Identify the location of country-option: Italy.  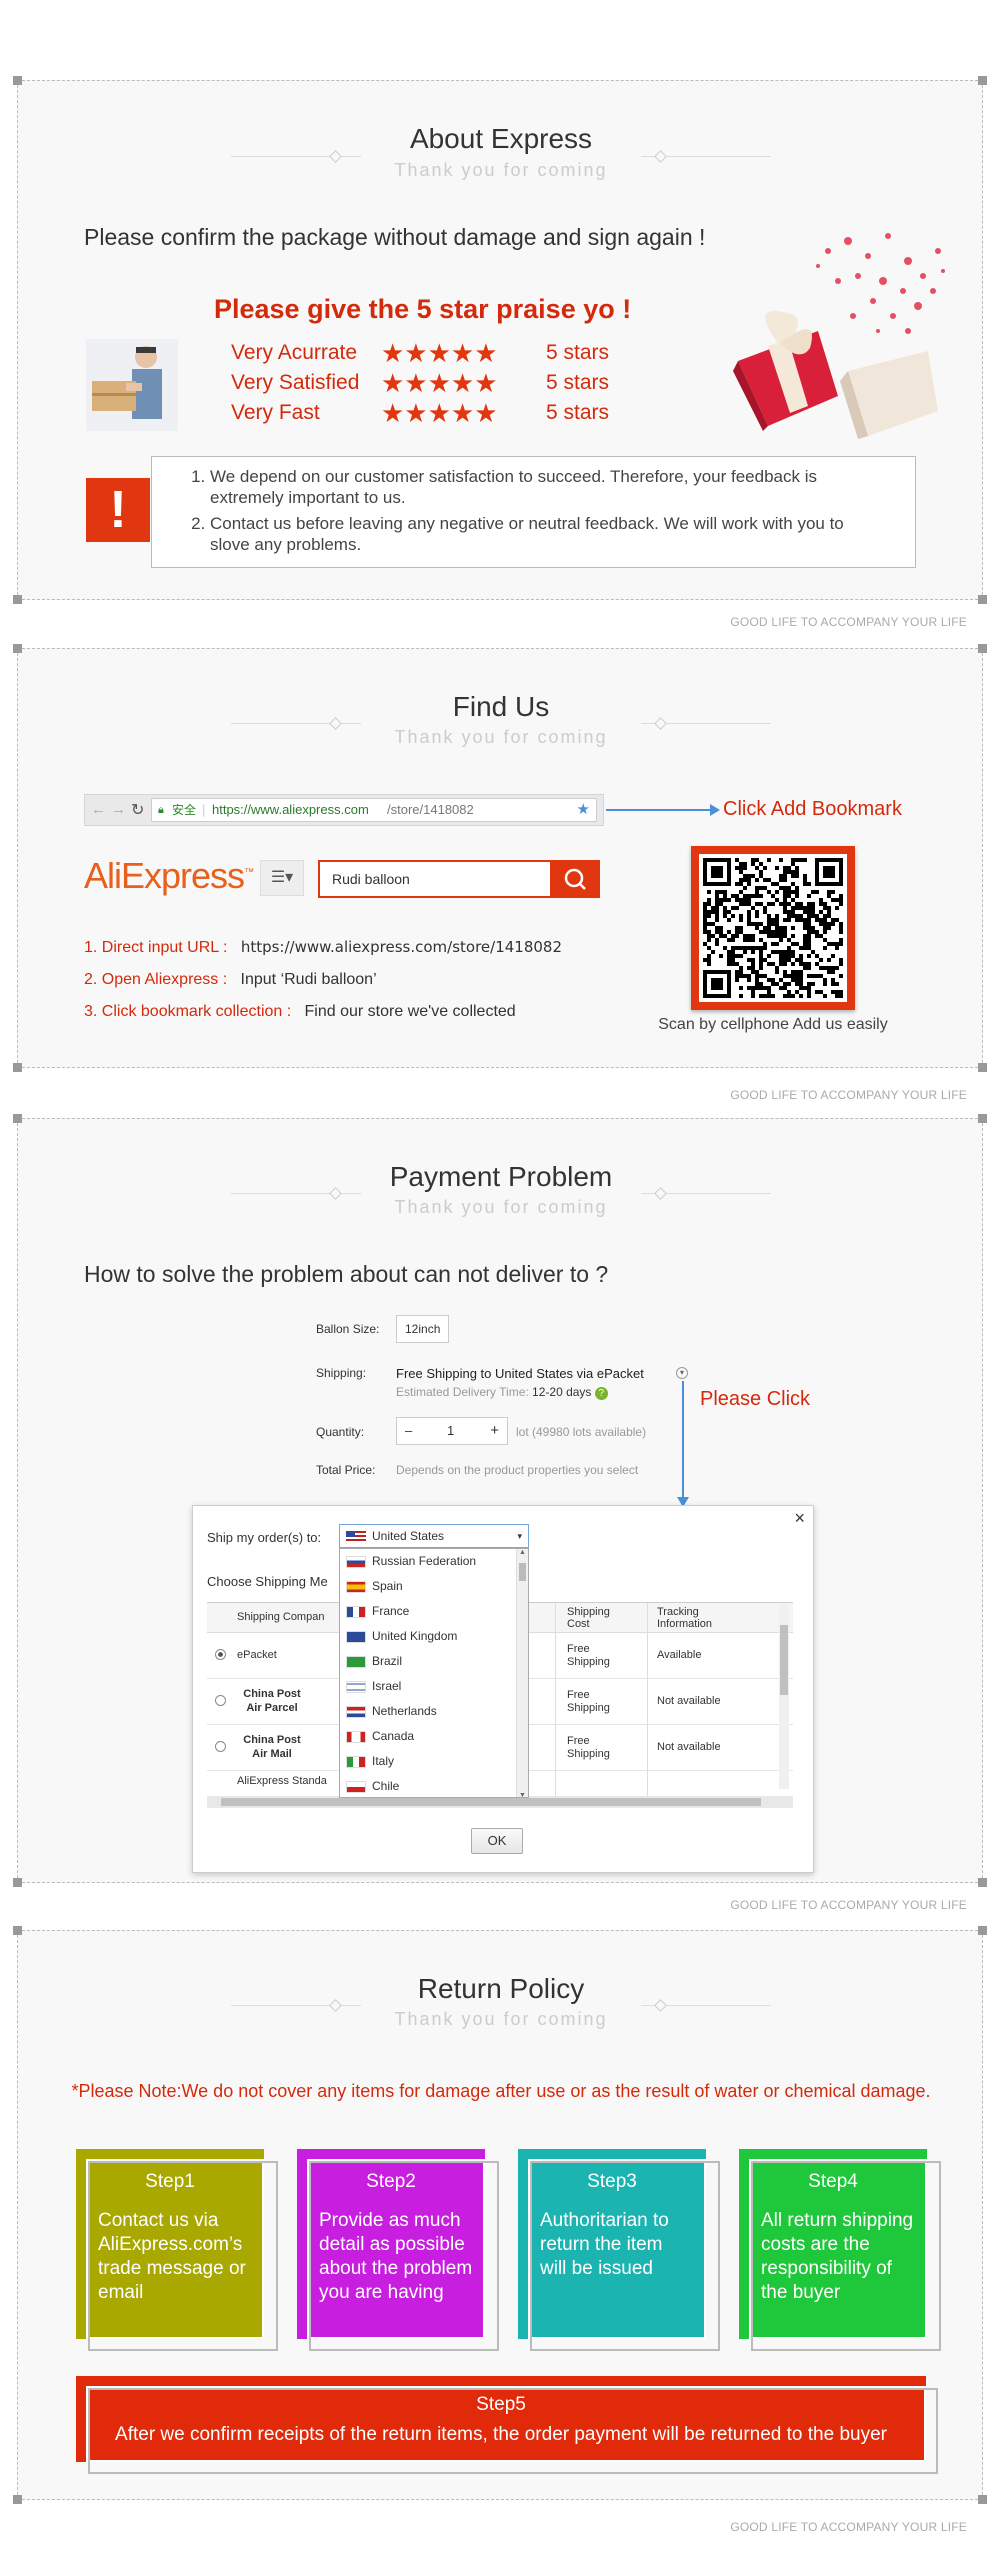
(427, 1761).